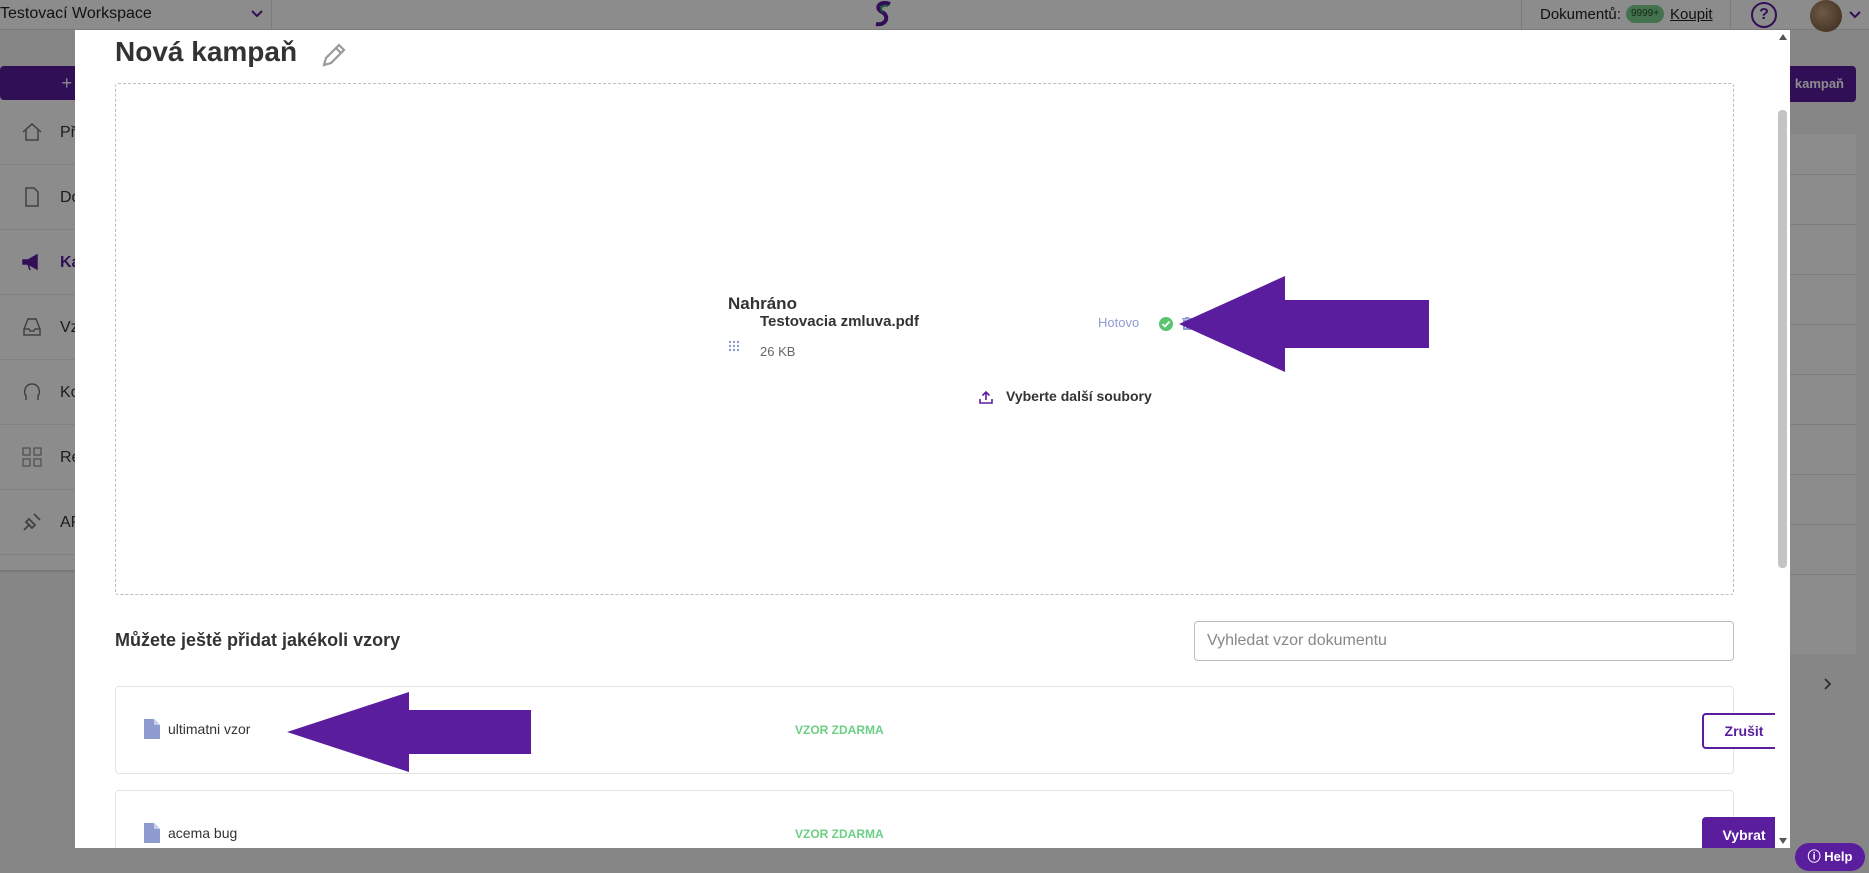  Describe the element at coordinates (1783, 841) in the screenshot. I see `scroll-down-icon` at that location.